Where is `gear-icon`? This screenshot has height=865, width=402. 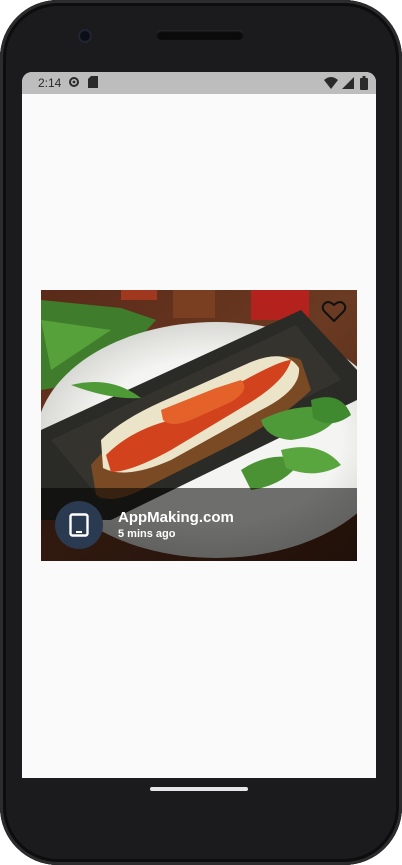 gear-icon is located at coordinates (74, 82).